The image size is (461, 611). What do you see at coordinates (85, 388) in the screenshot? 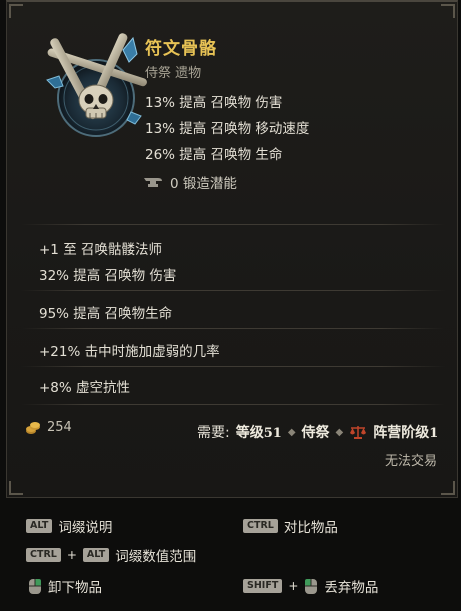
I see `affix: +8% 虚空抗性` at bounding box center [85, 388].